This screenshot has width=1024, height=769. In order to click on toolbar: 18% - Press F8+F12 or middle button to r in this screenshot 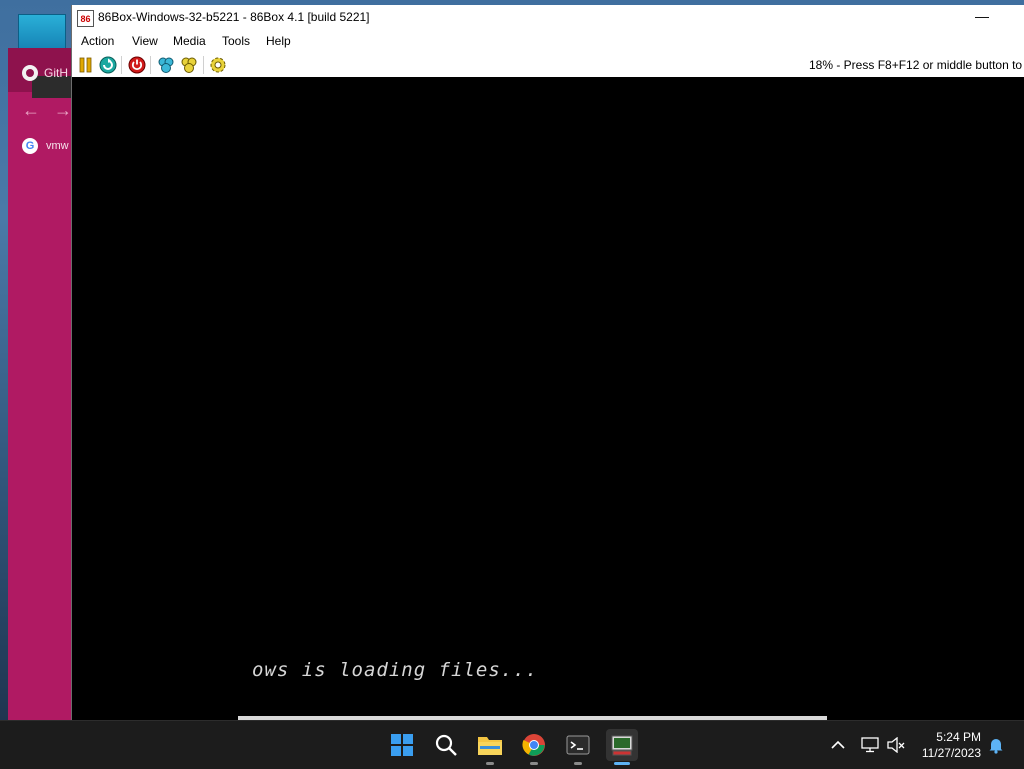, I will do `click(548, 65)`.